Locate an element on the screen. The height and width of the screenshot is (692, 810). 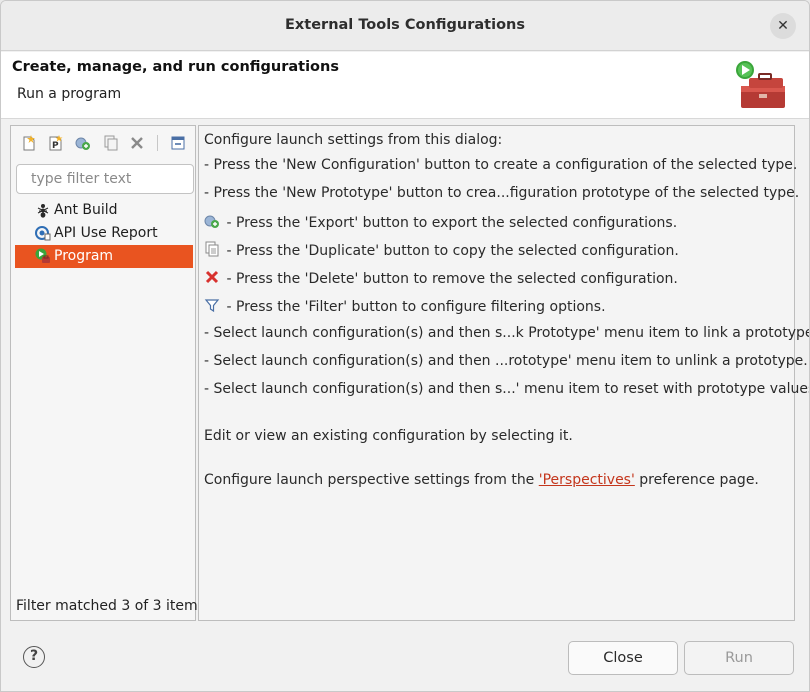
close-window-button: ✕ is located at coordinates (783, 26).